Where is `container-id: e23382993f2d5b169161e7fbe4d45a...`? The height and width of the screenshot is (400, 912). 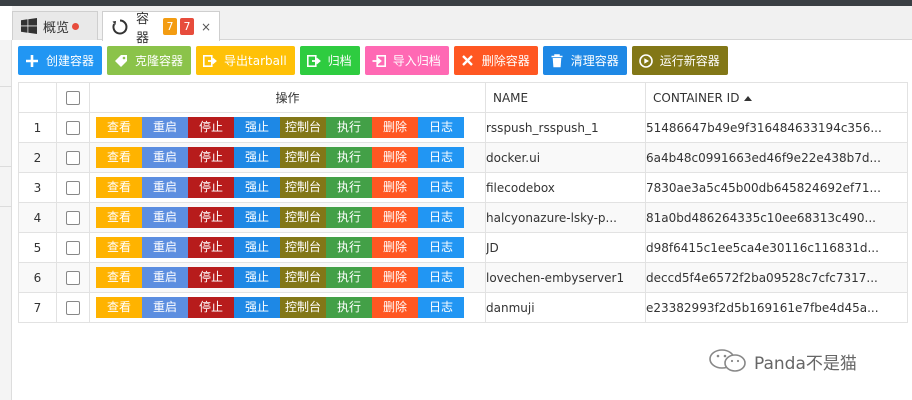 container-id: e23382993f2d5b169161e7fbe4d45a... is located at coordinates (776, 307).